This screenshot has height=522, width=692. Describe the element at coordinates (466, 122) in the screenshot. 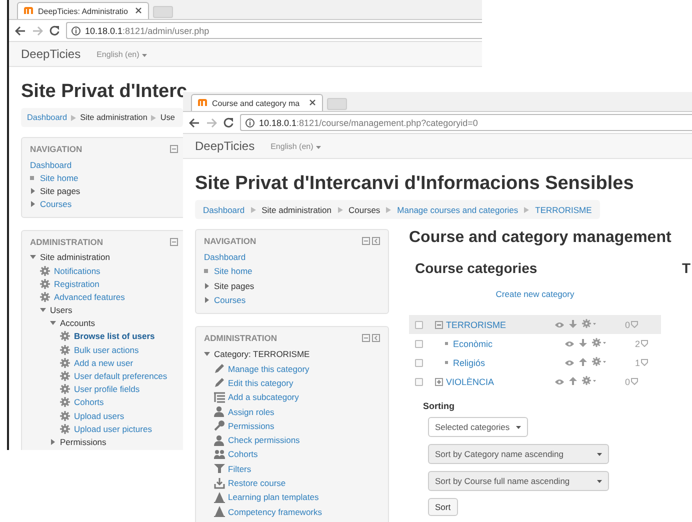

I see `address-bar: 10.18.0.1:8121/course/management.php?categoryid=0` at that location.